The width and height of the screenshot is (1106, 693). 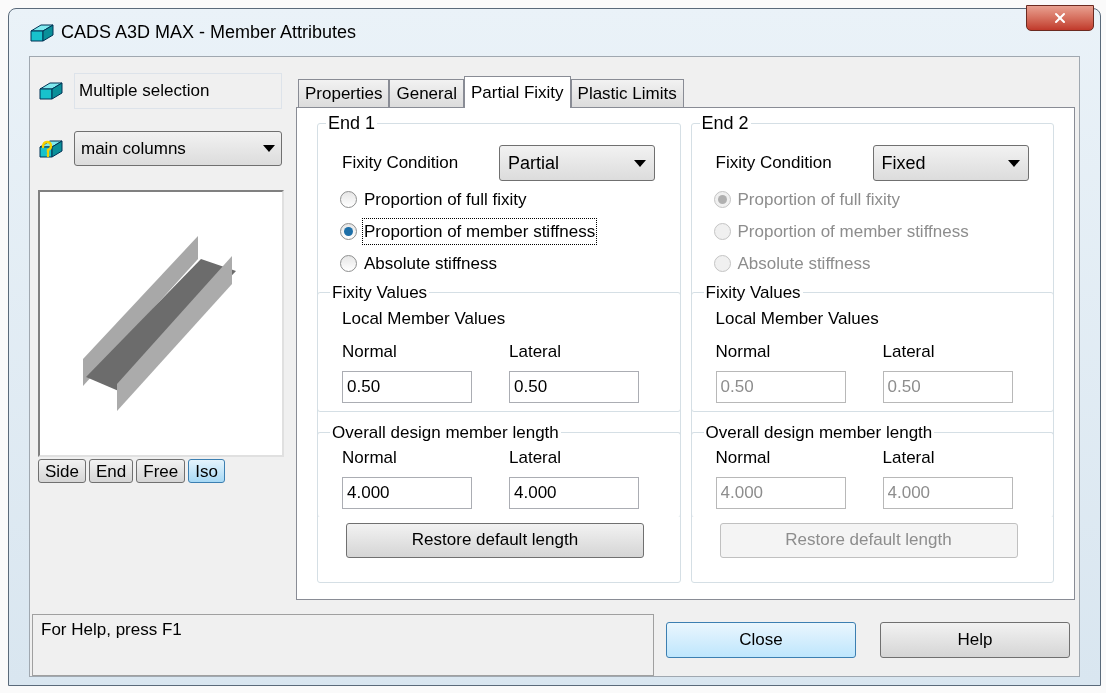 What do you see at coordinates (1060, 18) in the screenshot?
I see `close-icon` at bounding box center [1060, 18].